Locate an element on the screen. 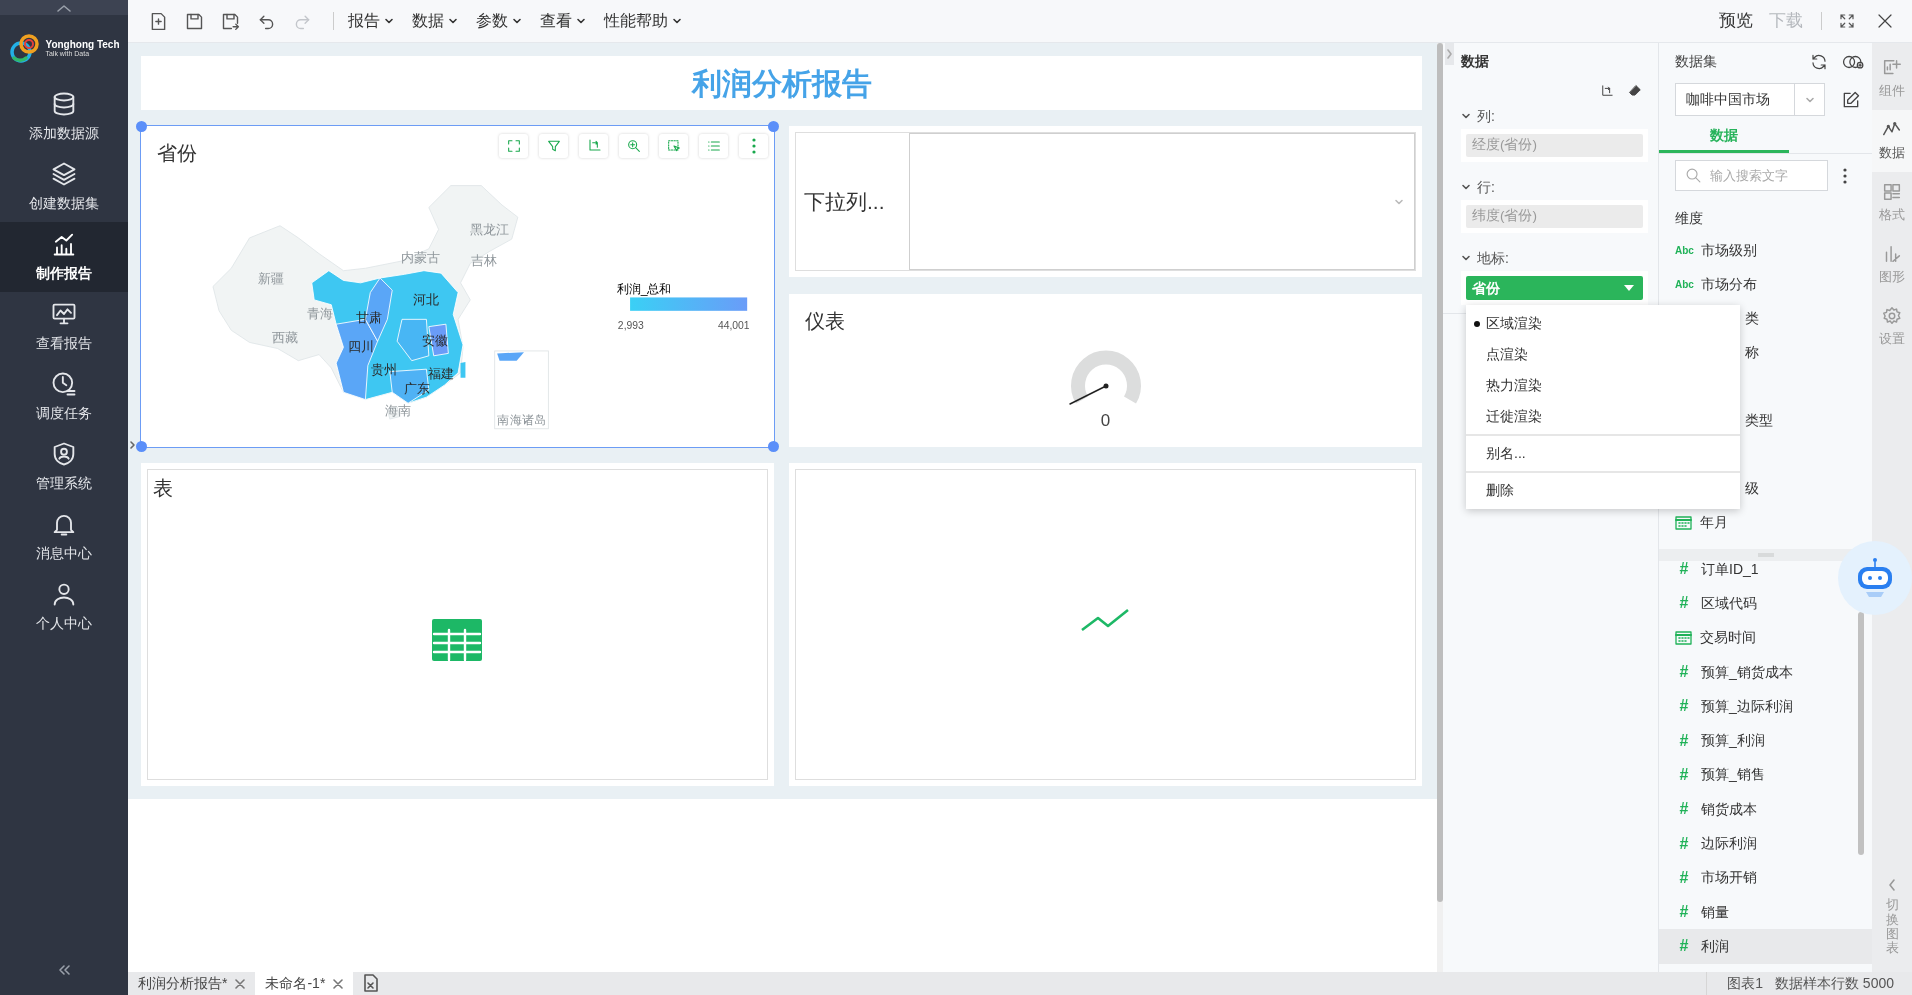 The height and width of the screenshot is (995, 1912). nav-item: 查看报告 is located at coordinates (64, 327).